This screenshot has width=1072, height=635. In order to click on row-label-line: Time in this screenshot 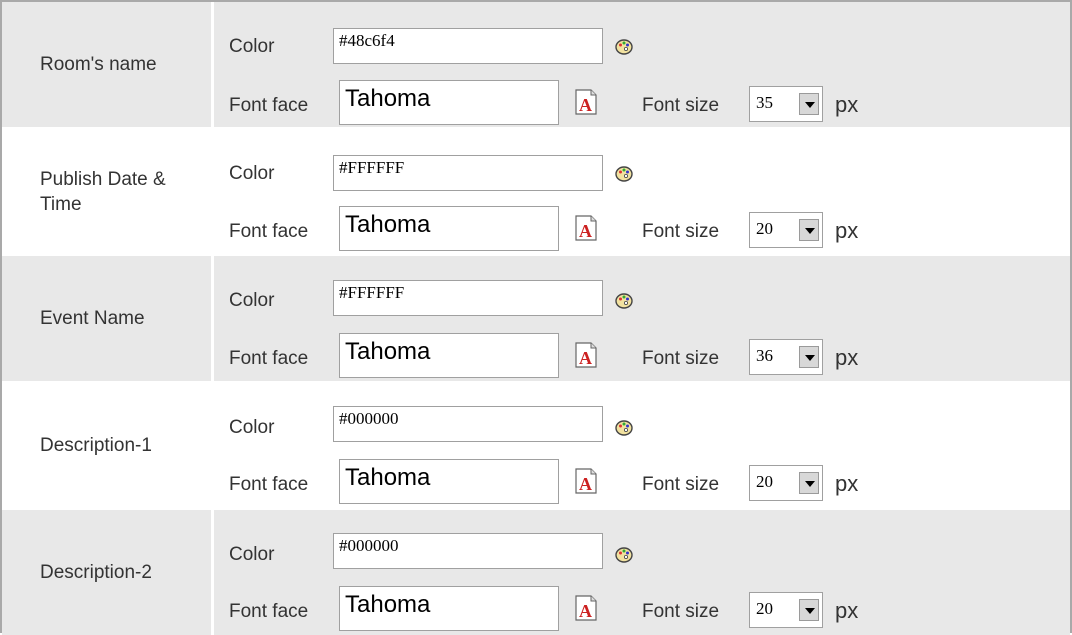, I will do `click(61, 204)`.